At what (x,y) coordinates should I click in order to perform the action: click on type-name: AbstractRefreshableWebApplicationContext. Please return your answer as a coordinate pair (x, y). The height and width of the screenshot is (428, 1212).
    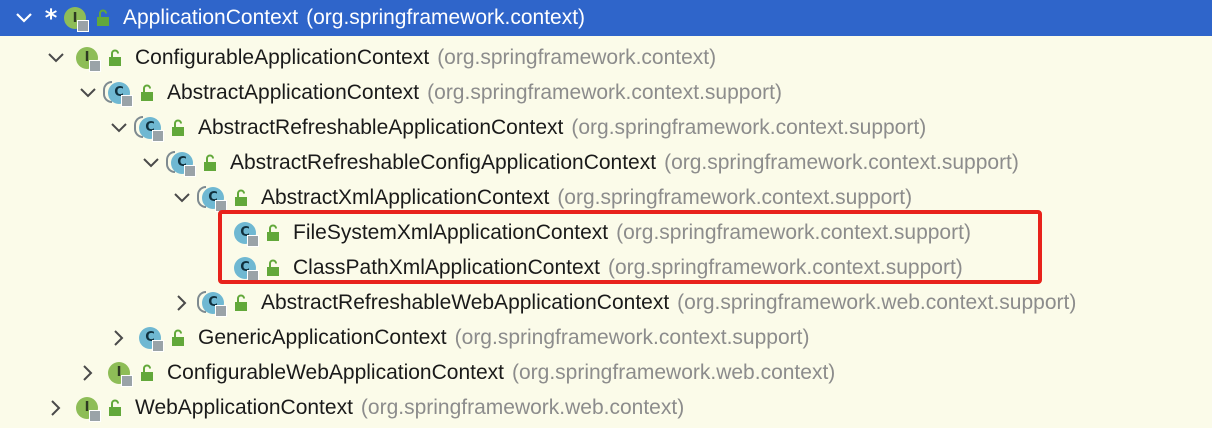
    Looking at the image, I should click on (465, 302).